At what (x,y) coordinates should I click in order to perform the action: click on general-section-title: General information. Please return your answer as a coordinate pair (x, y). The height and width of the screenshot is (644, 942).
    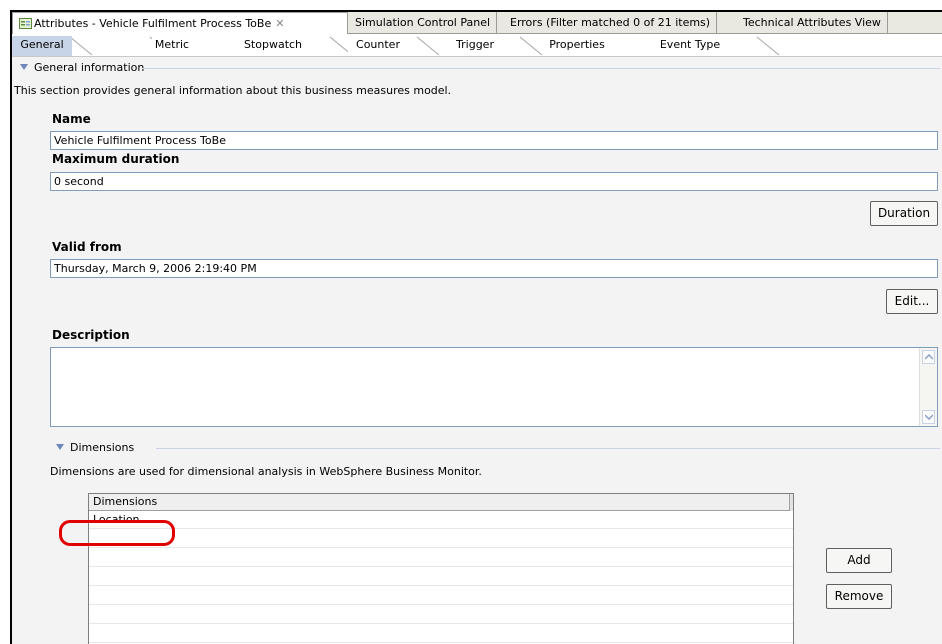
    Looking at the image, I should click on (89, 67).